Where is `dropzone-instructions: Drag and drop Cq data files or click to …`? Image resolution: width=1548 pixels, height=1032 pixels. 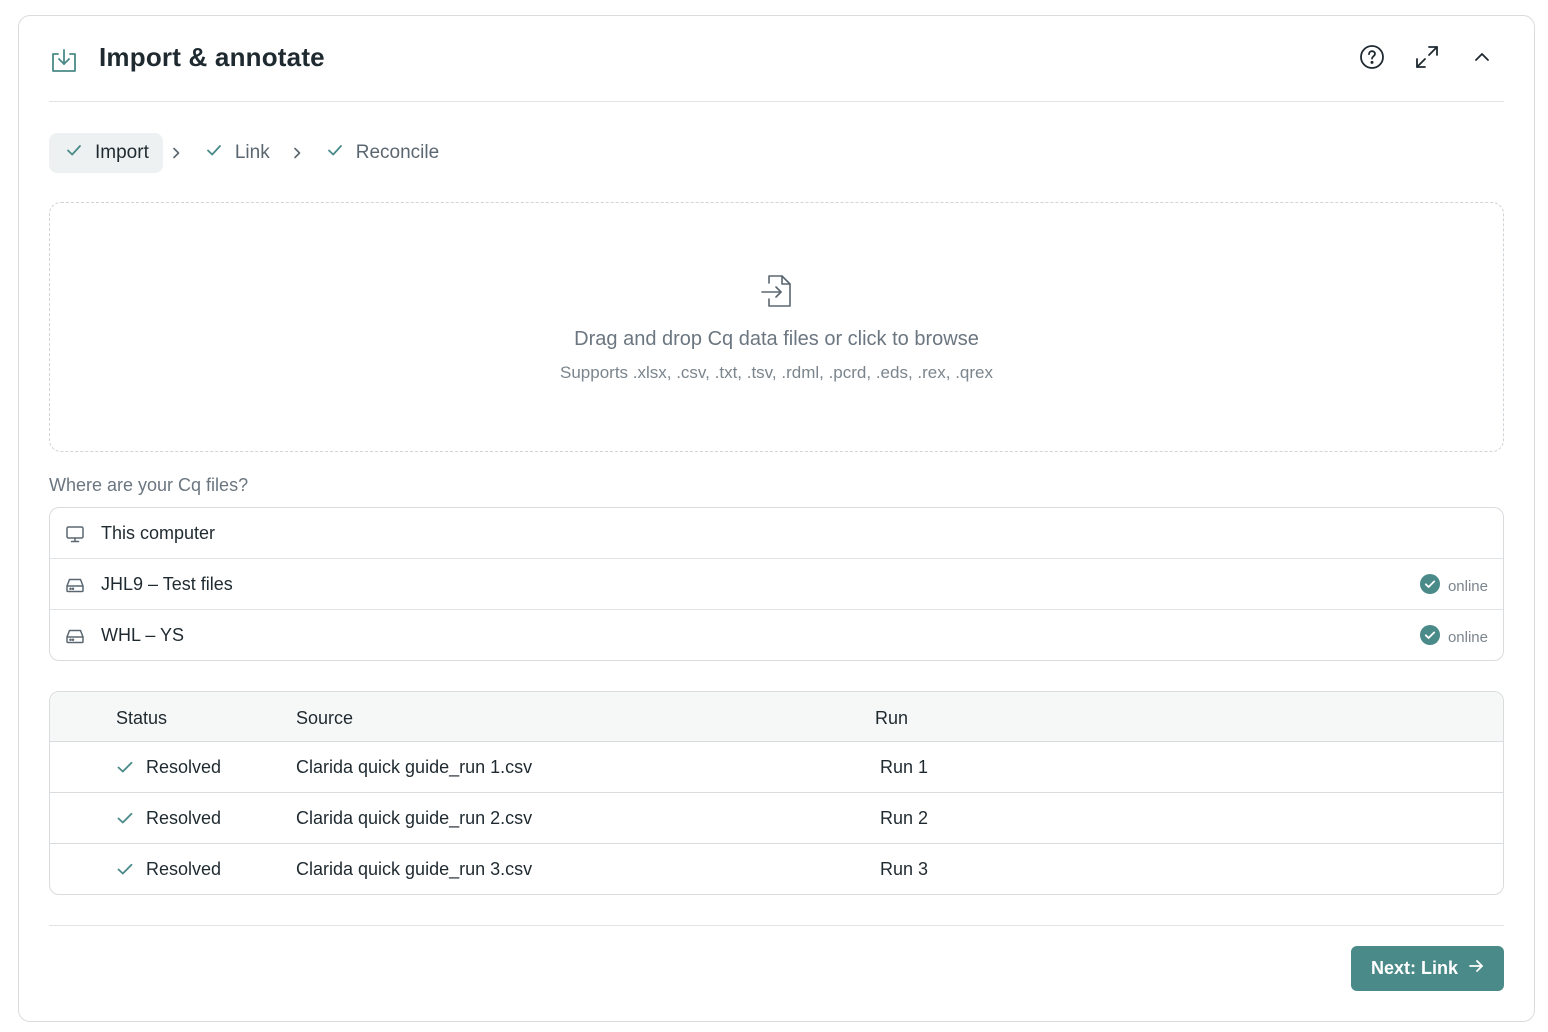
dropzone-instructions: Drag and drop Cq data files or click to … is located at coordinates (776, 339).